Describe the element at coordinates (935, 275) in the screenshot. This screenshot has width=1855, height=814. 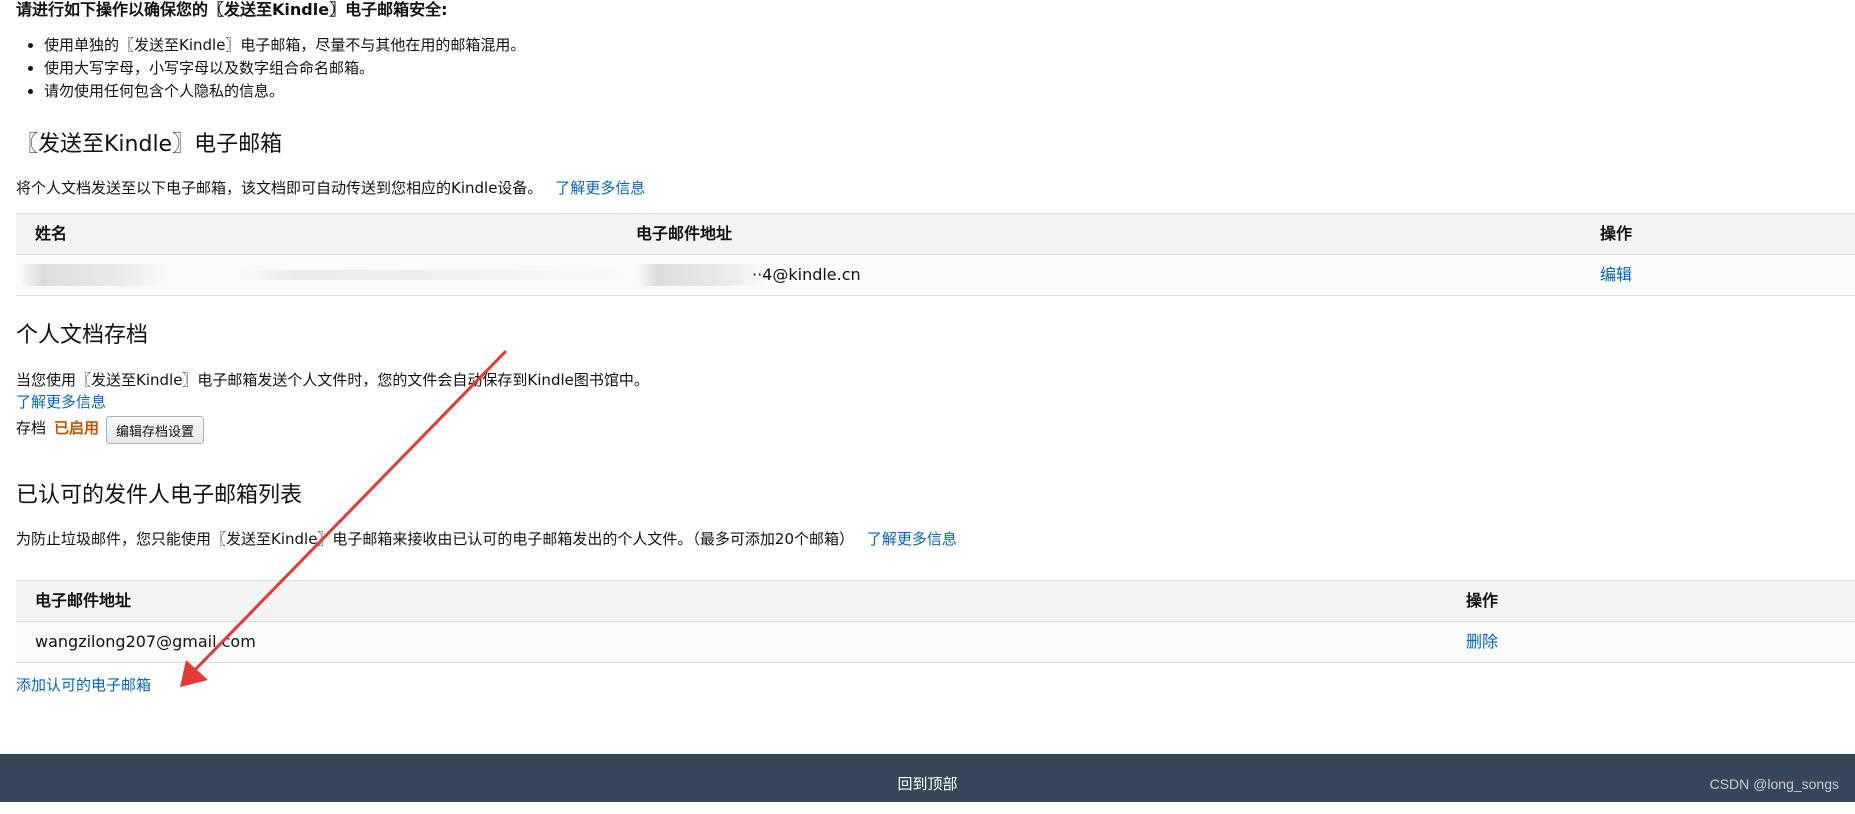
I see `table-row: ··4@kindle.cn 编辑` at that location.